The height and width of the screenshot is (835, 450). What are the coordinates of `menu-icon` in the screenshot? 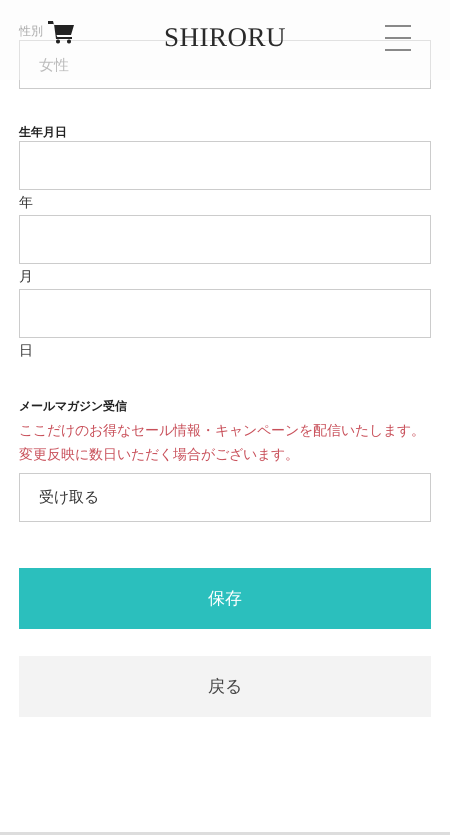 It's located at (398, 38).